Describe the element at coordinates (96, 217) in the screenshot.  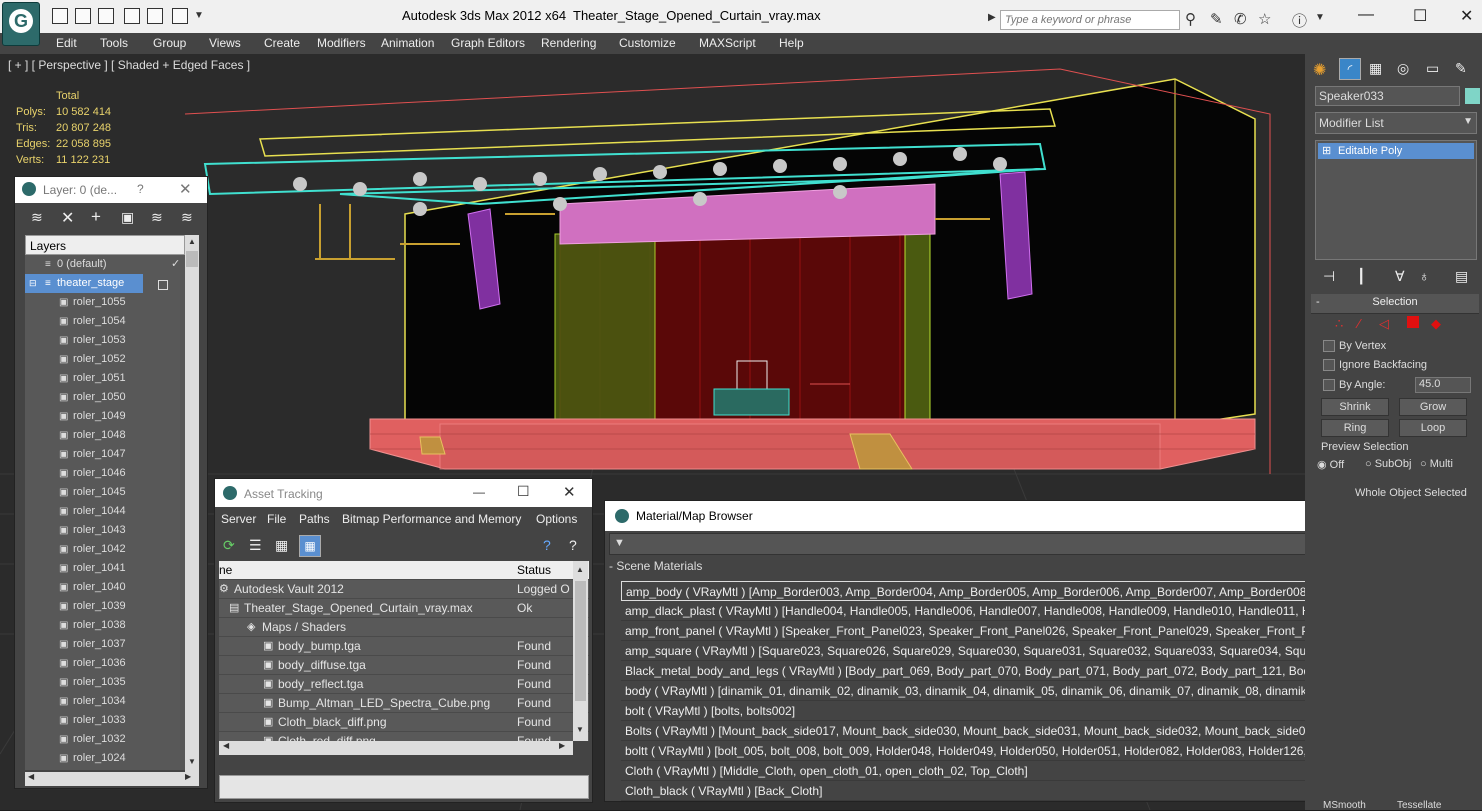
I see `add-to-layer-icon: +` at that location.